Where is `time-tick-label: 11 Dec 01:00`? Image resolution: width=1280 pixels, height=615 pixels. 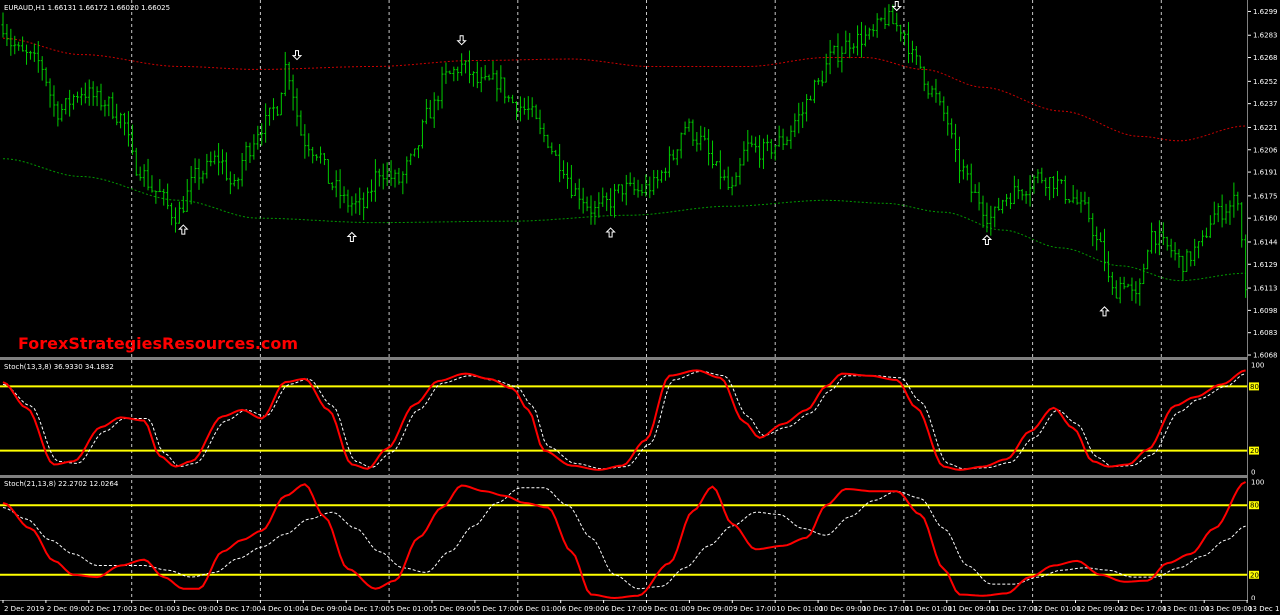
time-tick-label: 11 Dec 01:00 is located at coordinates (928, 609).